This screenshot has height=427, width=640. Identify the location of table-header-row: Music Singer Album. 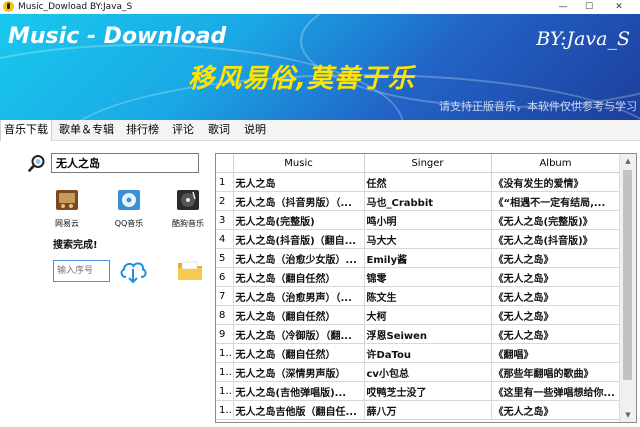
(418, 163).